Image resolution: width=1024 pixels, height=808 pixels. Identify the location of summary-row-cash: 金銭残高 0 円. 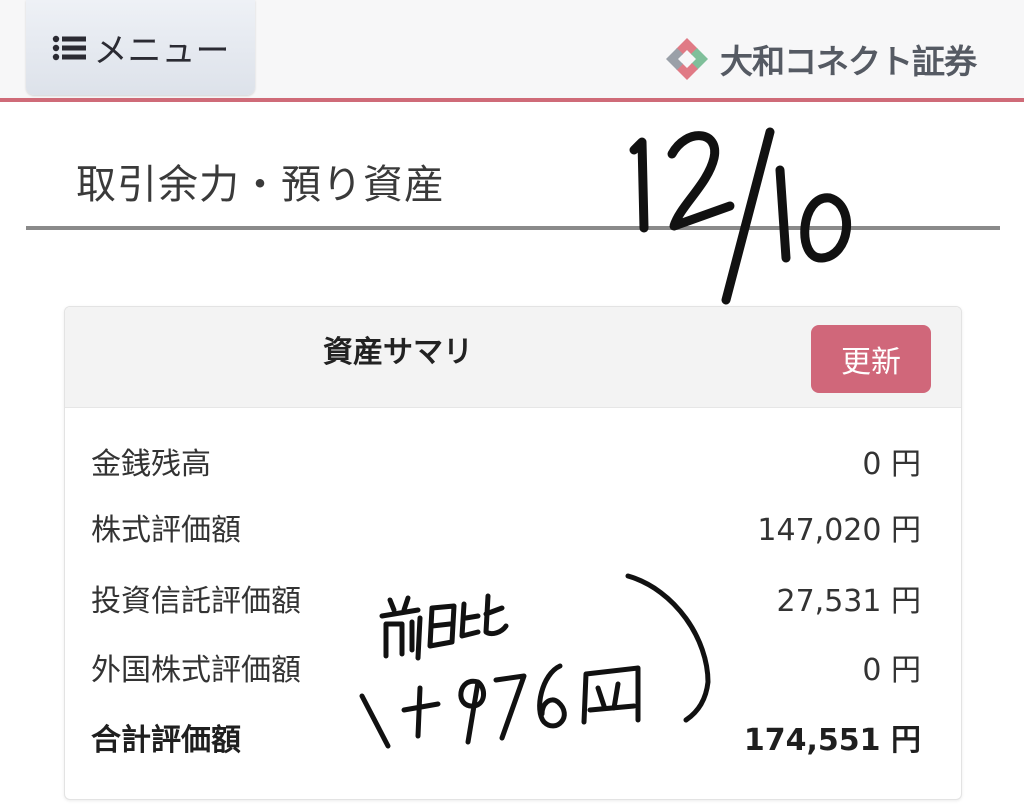
(506, 461).